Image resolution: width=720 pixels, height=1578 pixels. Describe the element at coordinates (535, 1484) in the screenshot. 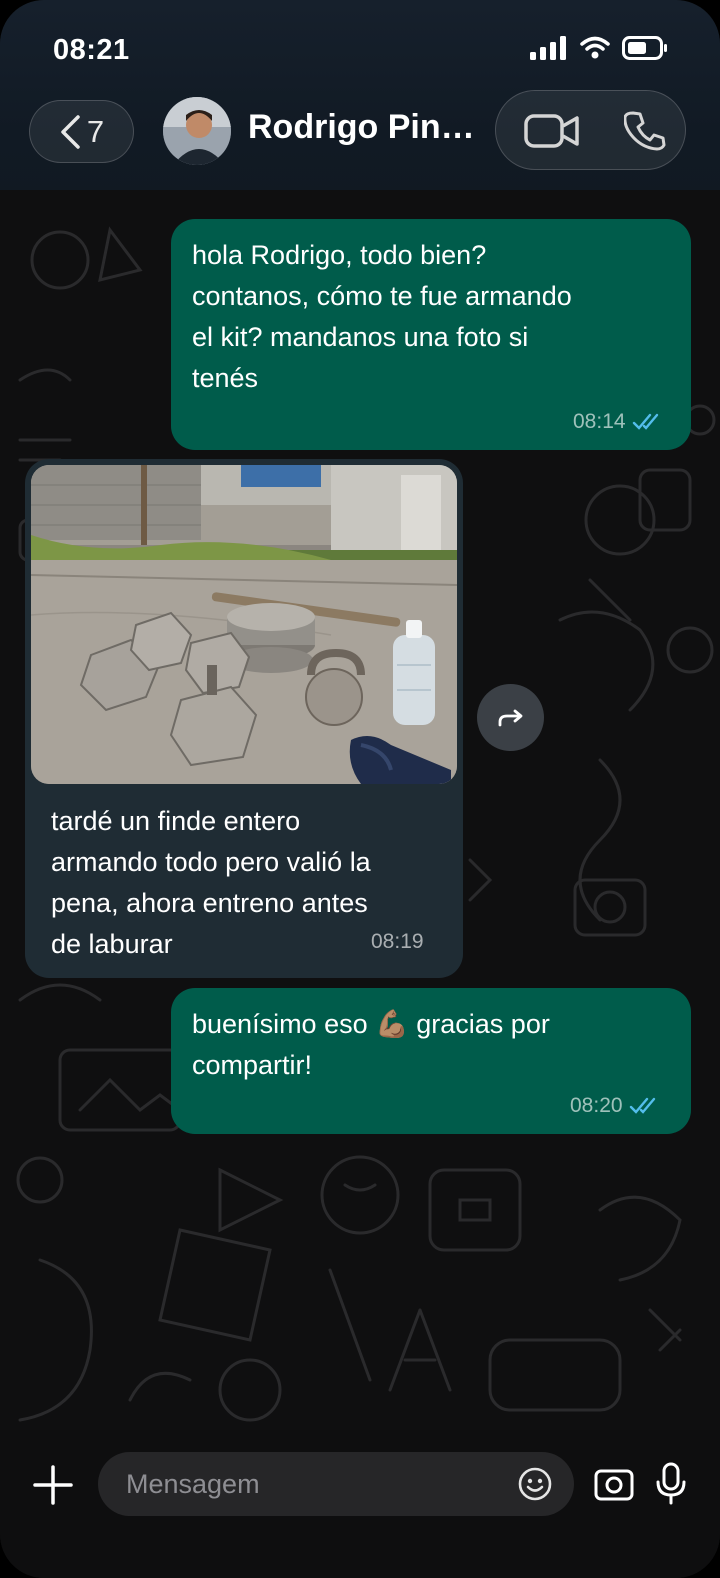

I see `sticker-emoji-icon` at that location.